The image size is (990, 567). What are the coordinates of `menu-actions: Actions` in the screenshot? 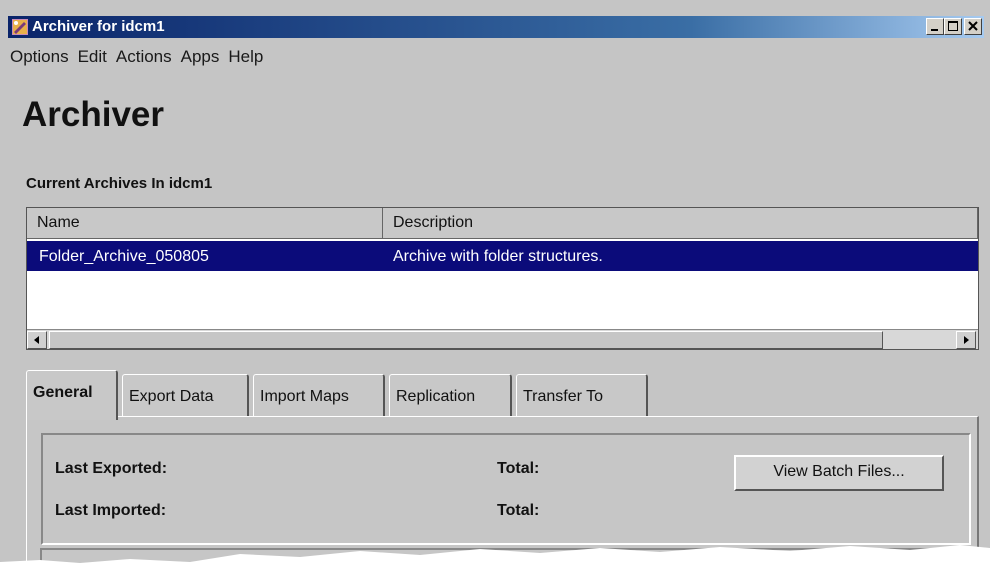 It's located at (146, 53).